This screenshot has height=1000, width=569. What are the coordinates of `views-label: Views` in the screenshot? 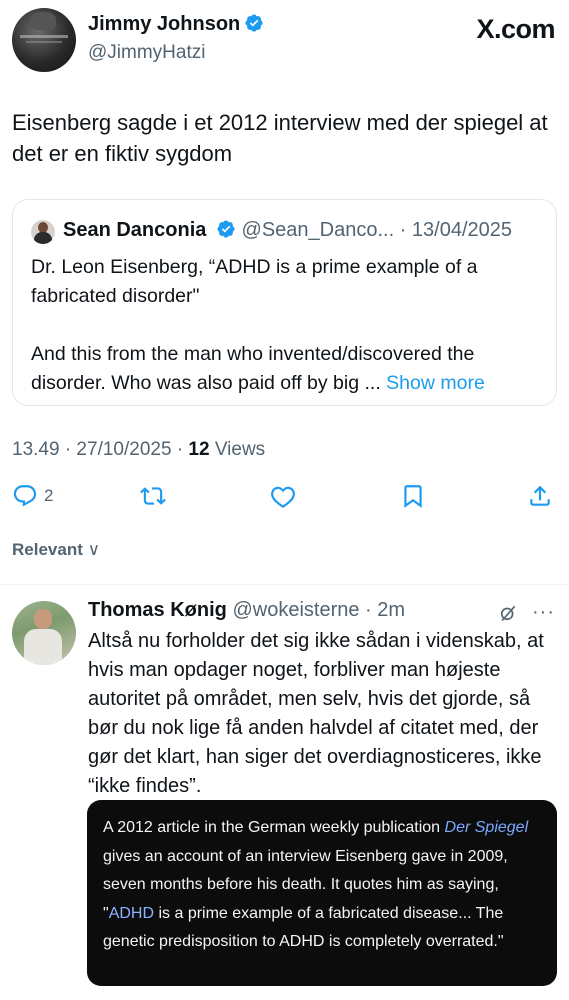 It's located at (237, 449).